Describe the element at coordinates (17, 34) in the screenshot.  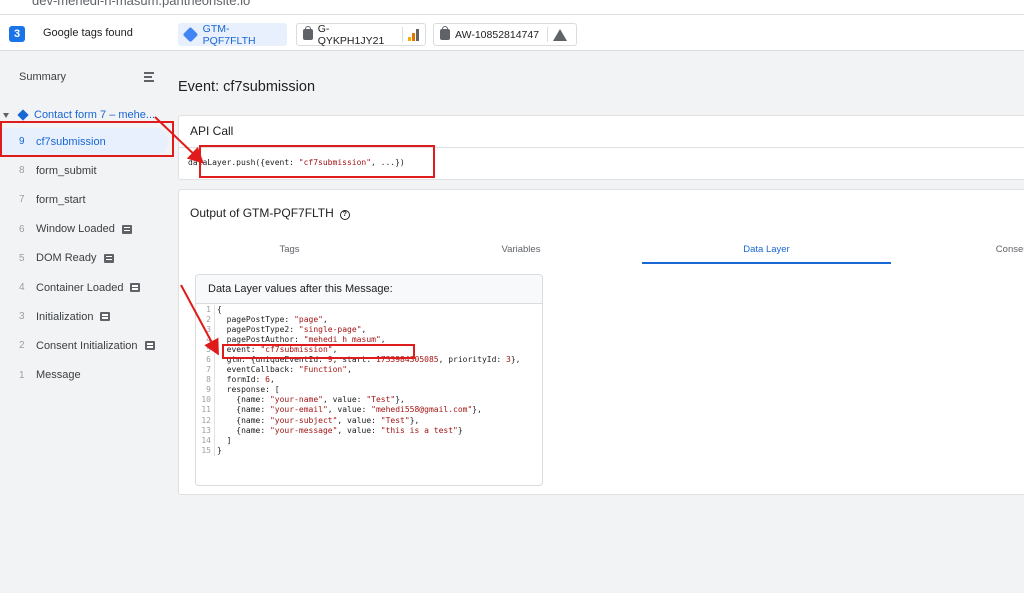
I see `tags-count-badge: 3` at that location.